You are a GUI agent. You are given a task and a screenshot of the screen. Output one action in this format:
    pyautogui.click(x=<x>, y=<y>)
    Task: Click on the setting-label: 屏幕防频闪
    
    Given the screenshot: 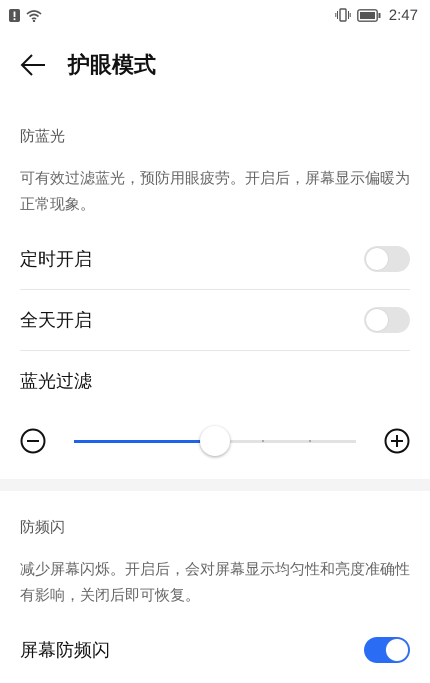 What is the action you would take?
    pyautogui.click(x=65, y=650)
    